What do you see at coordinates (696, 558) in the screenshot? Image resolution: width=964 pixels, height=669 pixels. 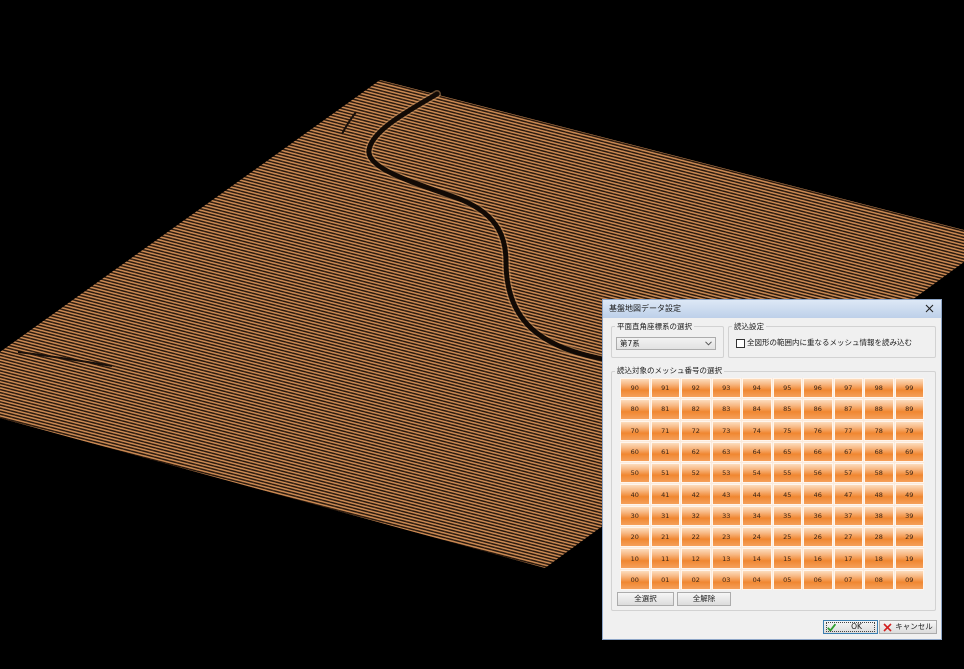 I see `mesh-cell-12: 12` at bounding box center [696, 558].